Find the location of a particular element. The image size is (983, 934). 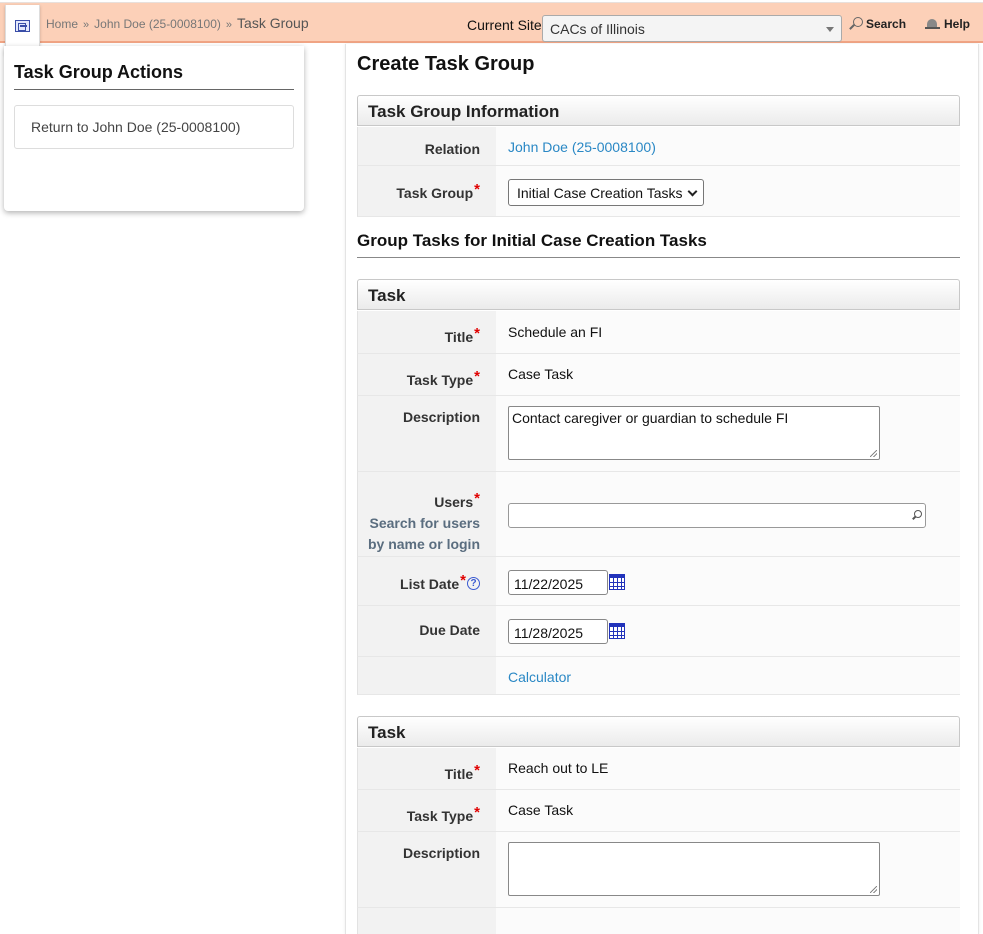

task-2-type-row: Task Type* Case Task is located at coordinates (658, 811).